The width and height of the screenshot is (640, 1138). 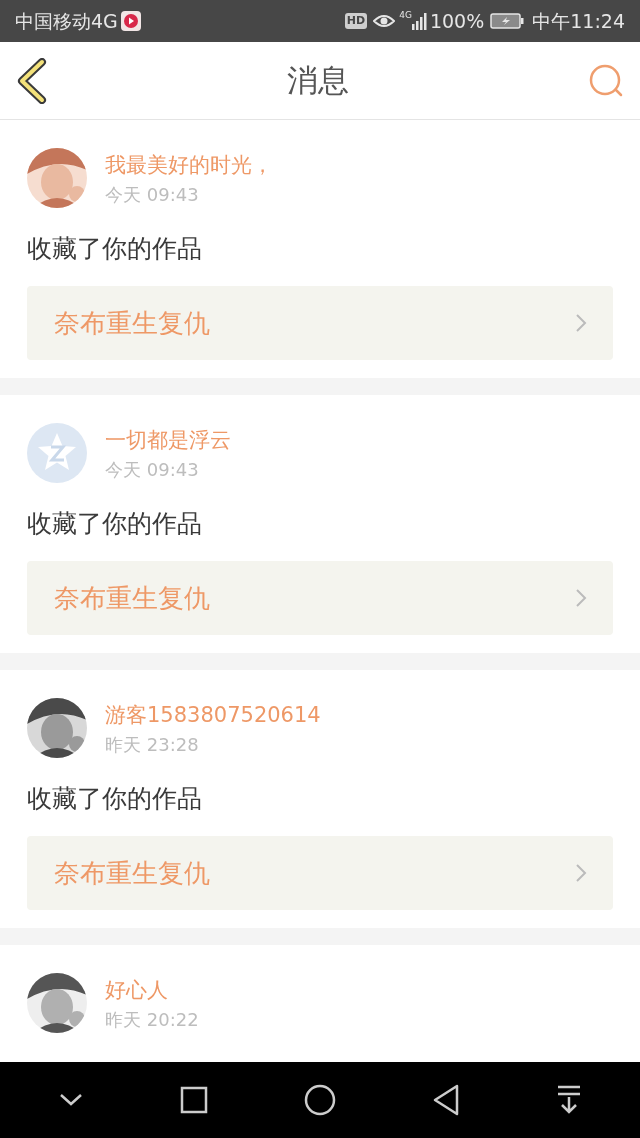 I want to click on default-avatar-icon, so click(x=57, y=453).